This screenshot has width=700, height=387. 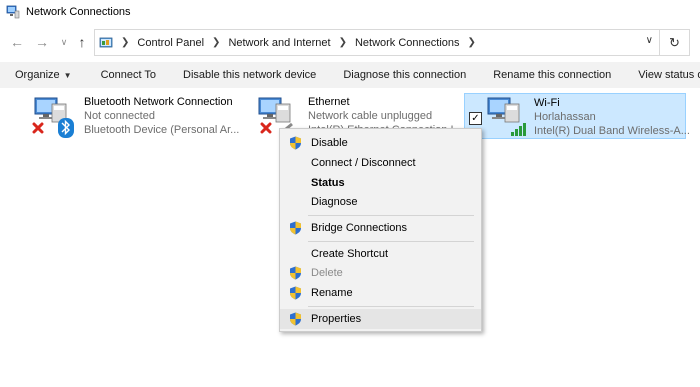 I want to click on menu-item-bridge-connections: Bridge Connections, so click(x=380, y=228).